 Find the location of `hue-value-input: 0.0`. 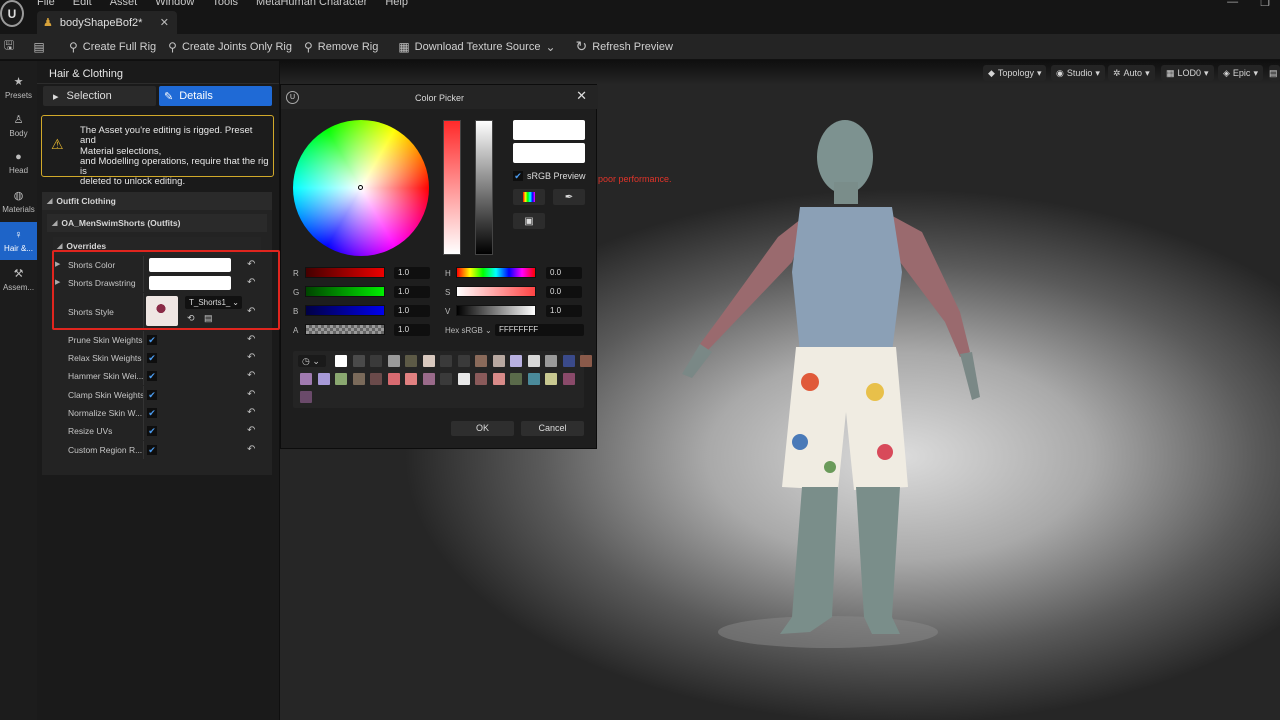

hue-value-input: 0.0 is located at coordinates (564, 273).